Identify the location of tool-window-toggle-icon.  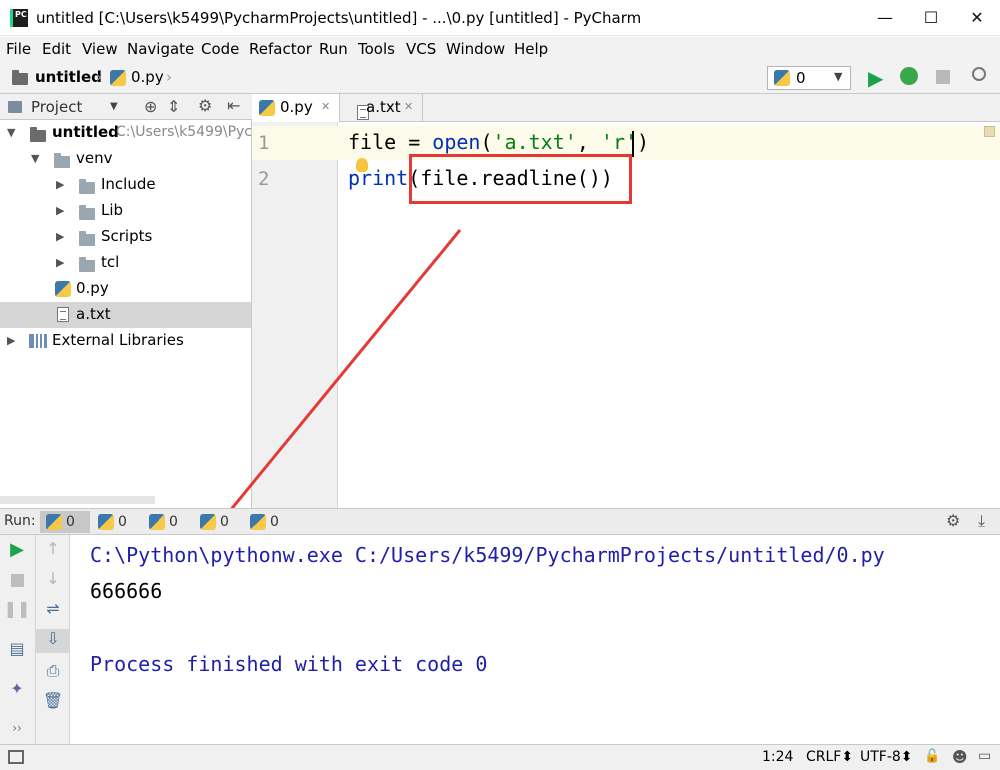
(16, 757).